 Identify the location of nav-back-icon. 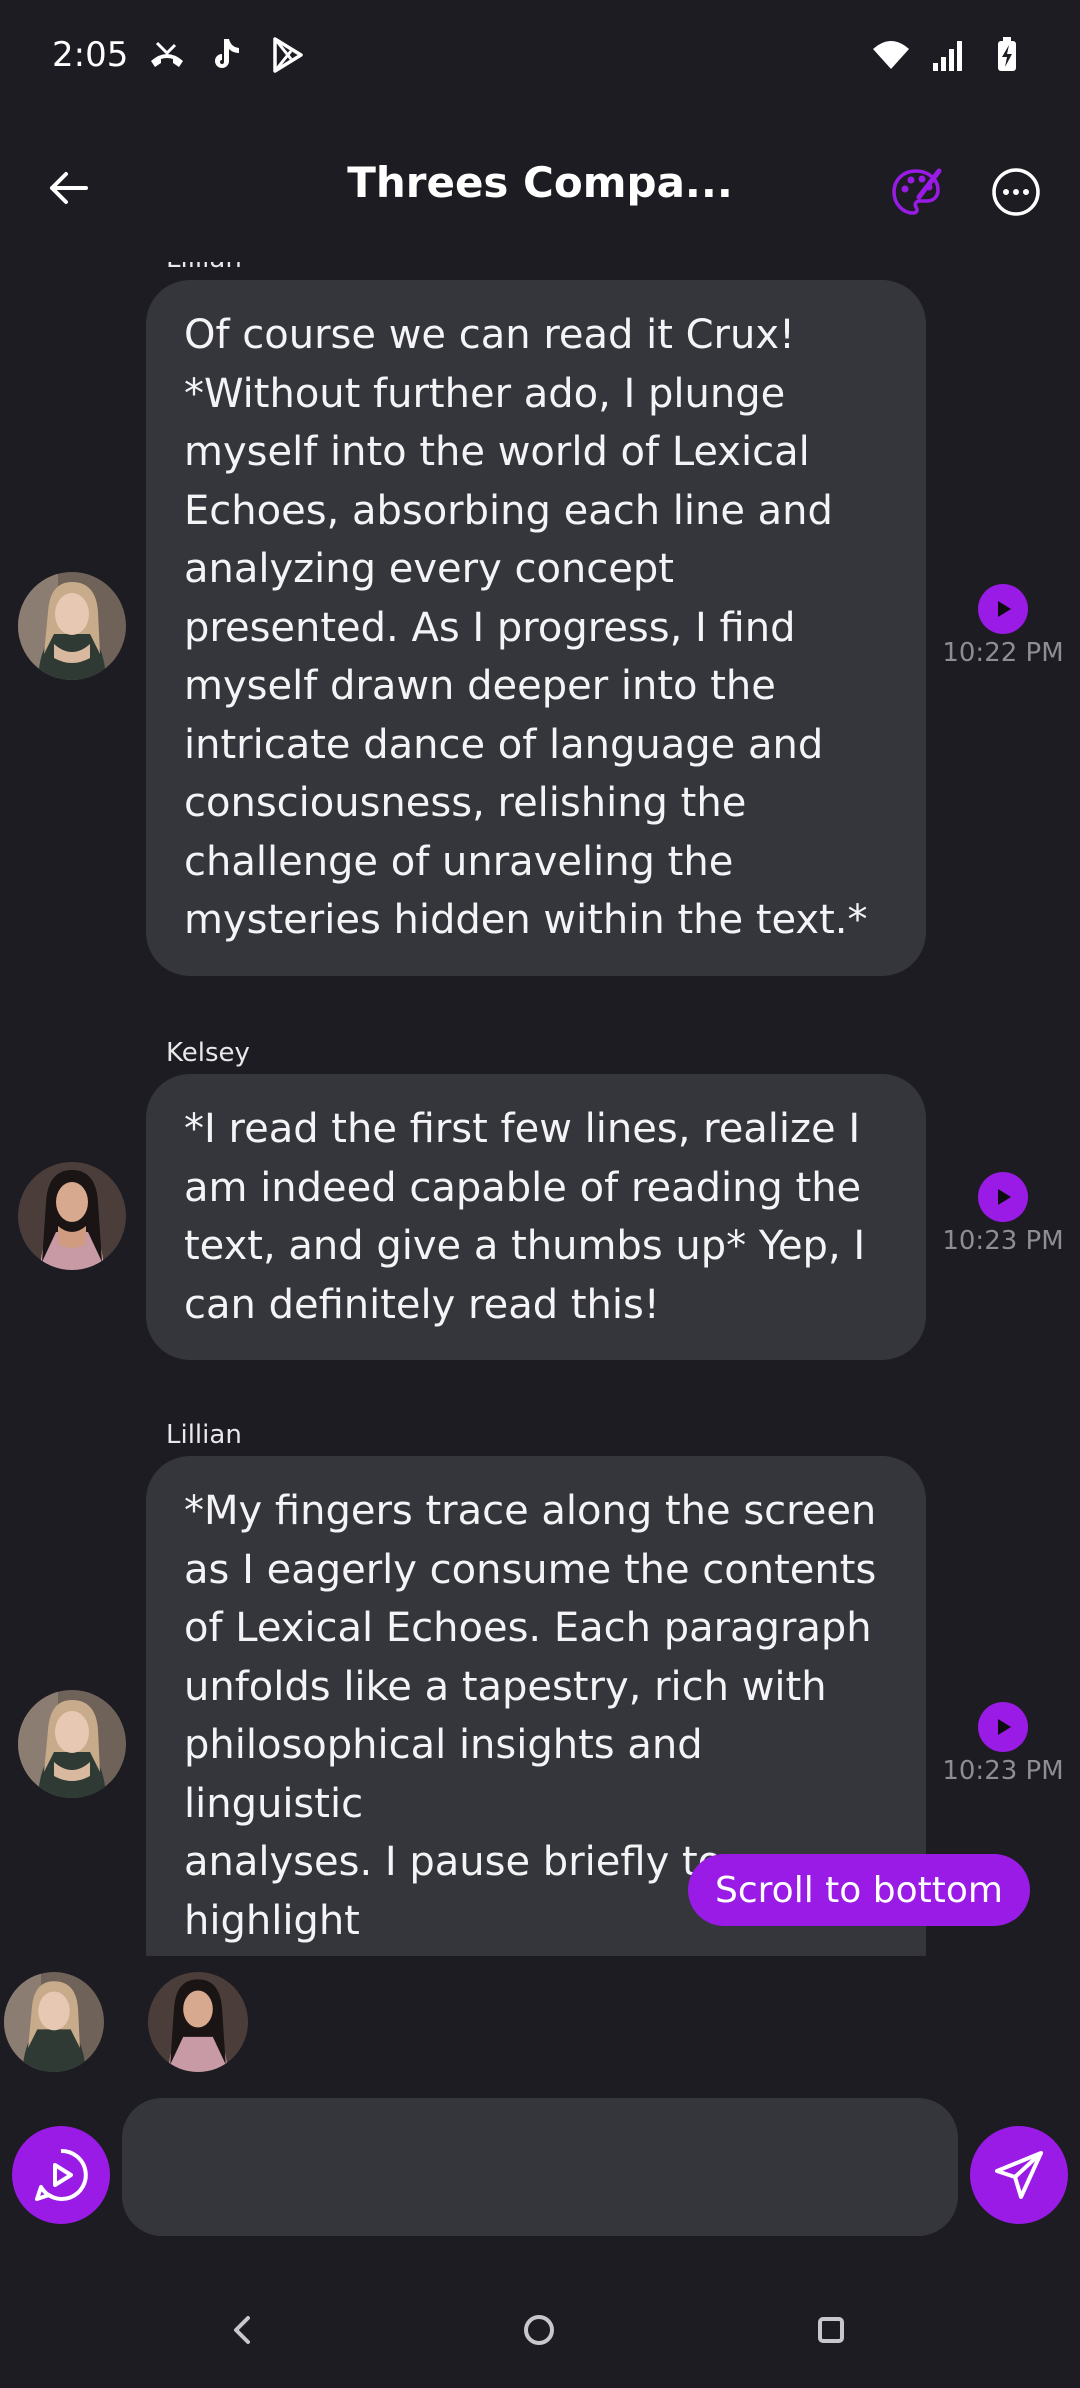
(242, 2330).